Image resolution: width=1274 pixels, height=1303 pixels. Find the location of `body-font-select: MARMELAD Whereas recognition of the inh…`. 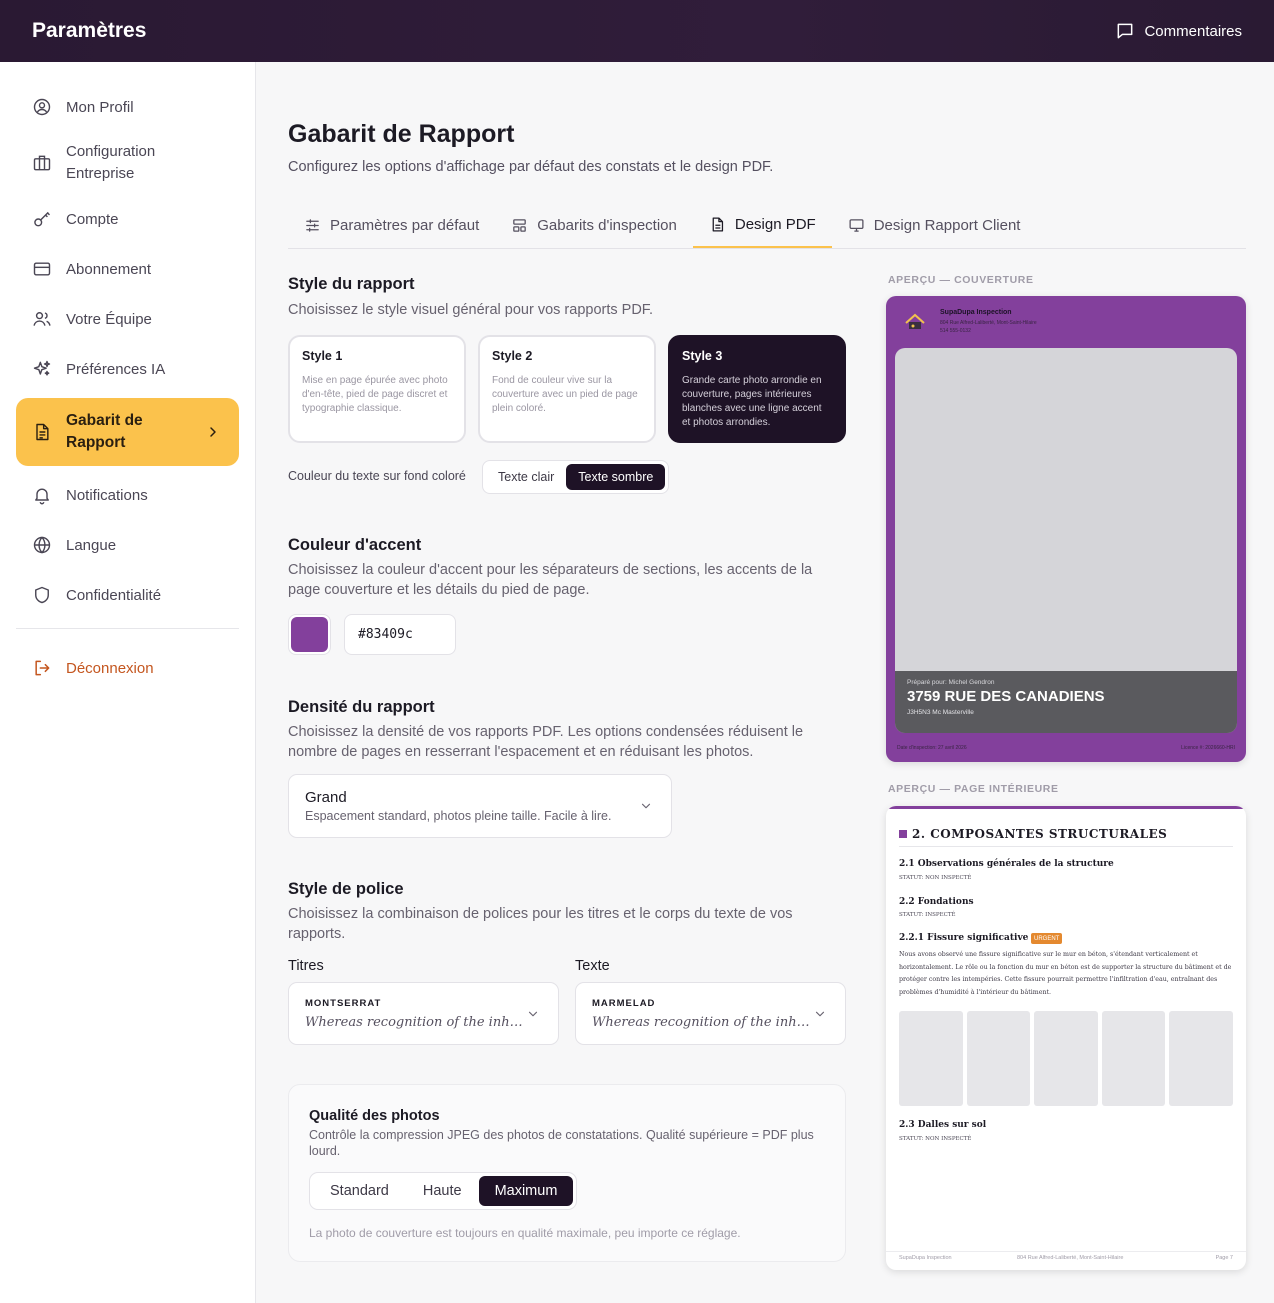

body-font-select: MARMELAD Whereas recognition of the inh… is located at coordinates (710, 1013).